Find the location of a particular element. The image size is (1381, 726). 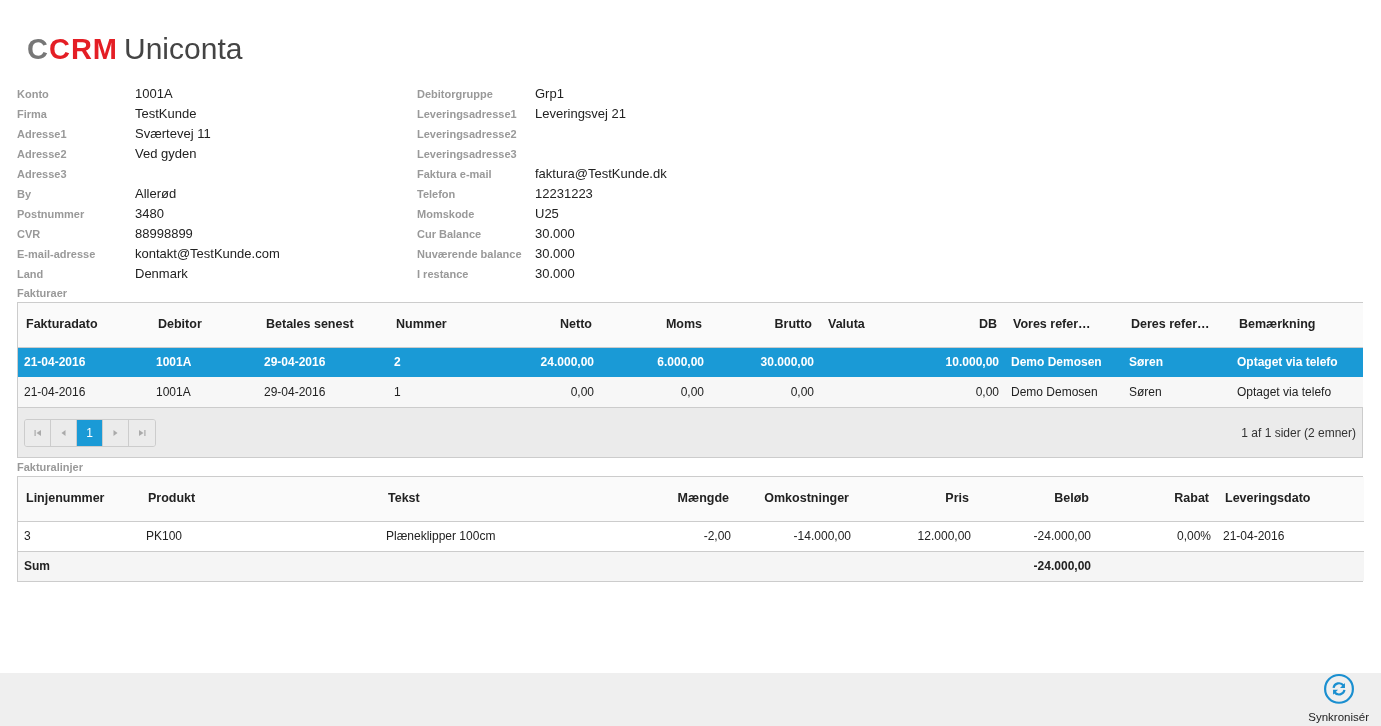

field-label: Konto is located at coordinates (33, 94).